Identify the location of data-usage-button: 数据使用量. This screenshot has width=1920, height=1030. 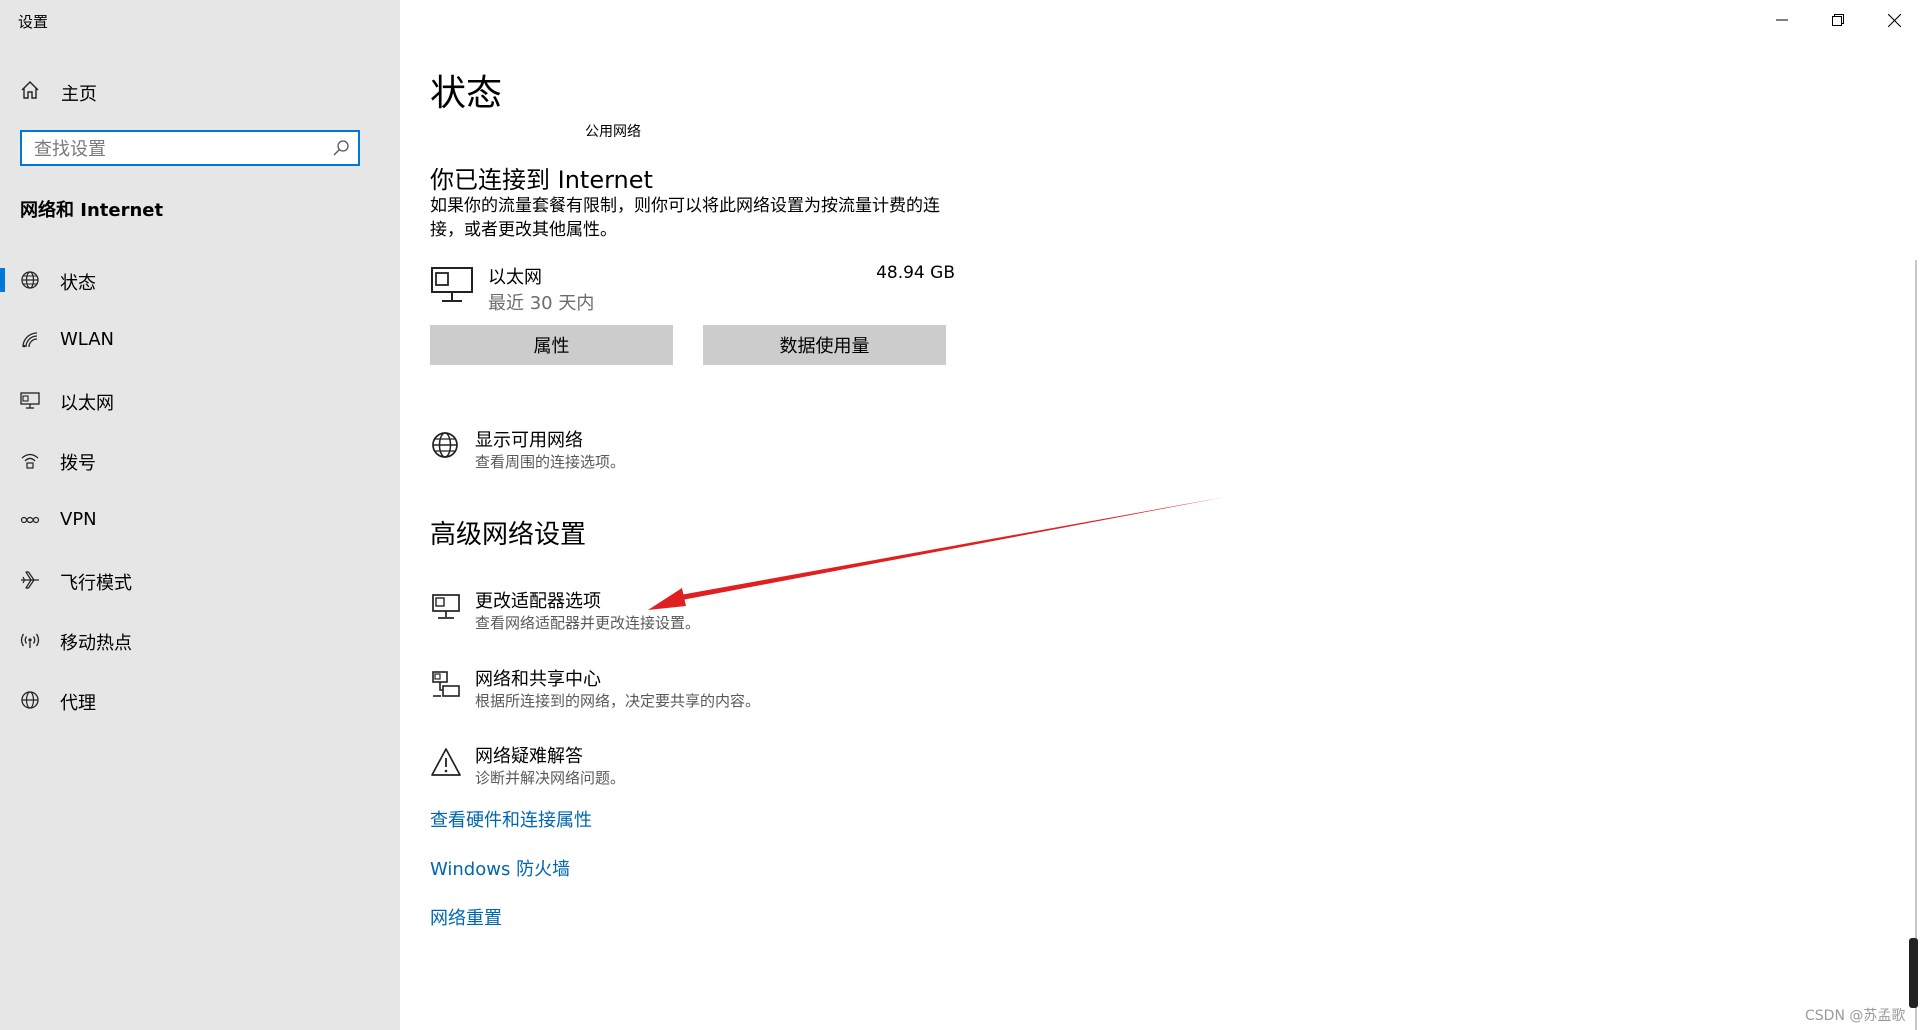
(824, 345).